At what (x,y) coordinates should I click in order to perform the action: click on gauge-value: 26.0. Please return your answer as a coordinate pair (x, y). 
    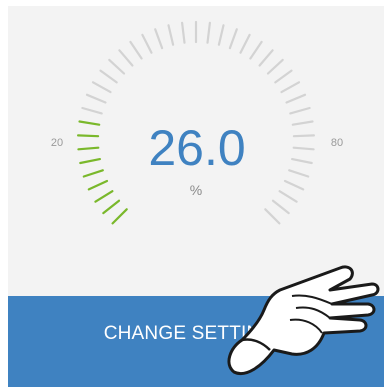
    Looking at the image, I should click on (196, 148).